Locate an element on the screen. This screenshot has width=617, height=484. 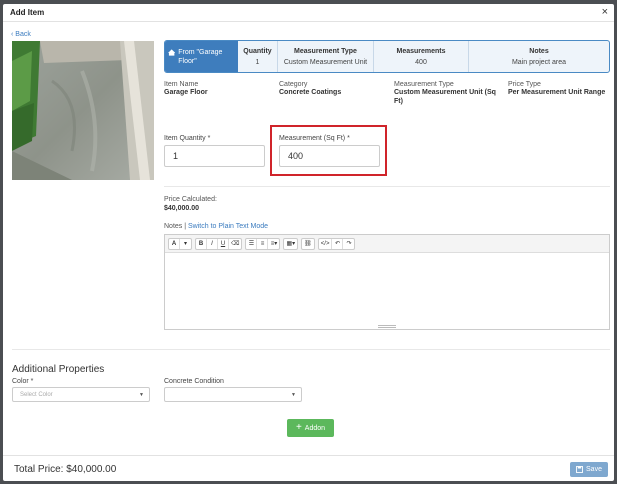
summary-source: From "Garage Floor" is located at coordinates (201, 56).